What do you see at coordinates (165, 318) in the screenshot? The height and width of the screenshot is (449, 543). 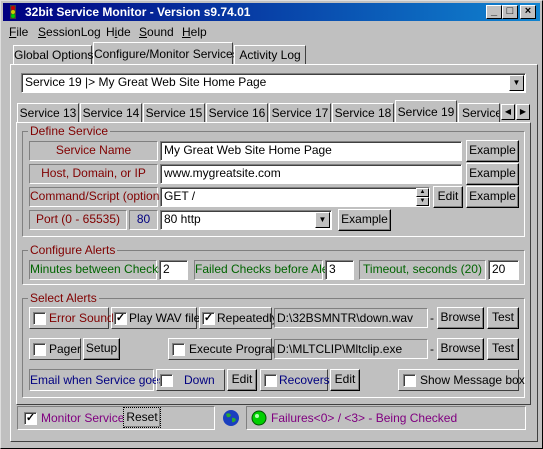 I see `play-wav-label: Play WAV file` at bounding box center [165, 318].